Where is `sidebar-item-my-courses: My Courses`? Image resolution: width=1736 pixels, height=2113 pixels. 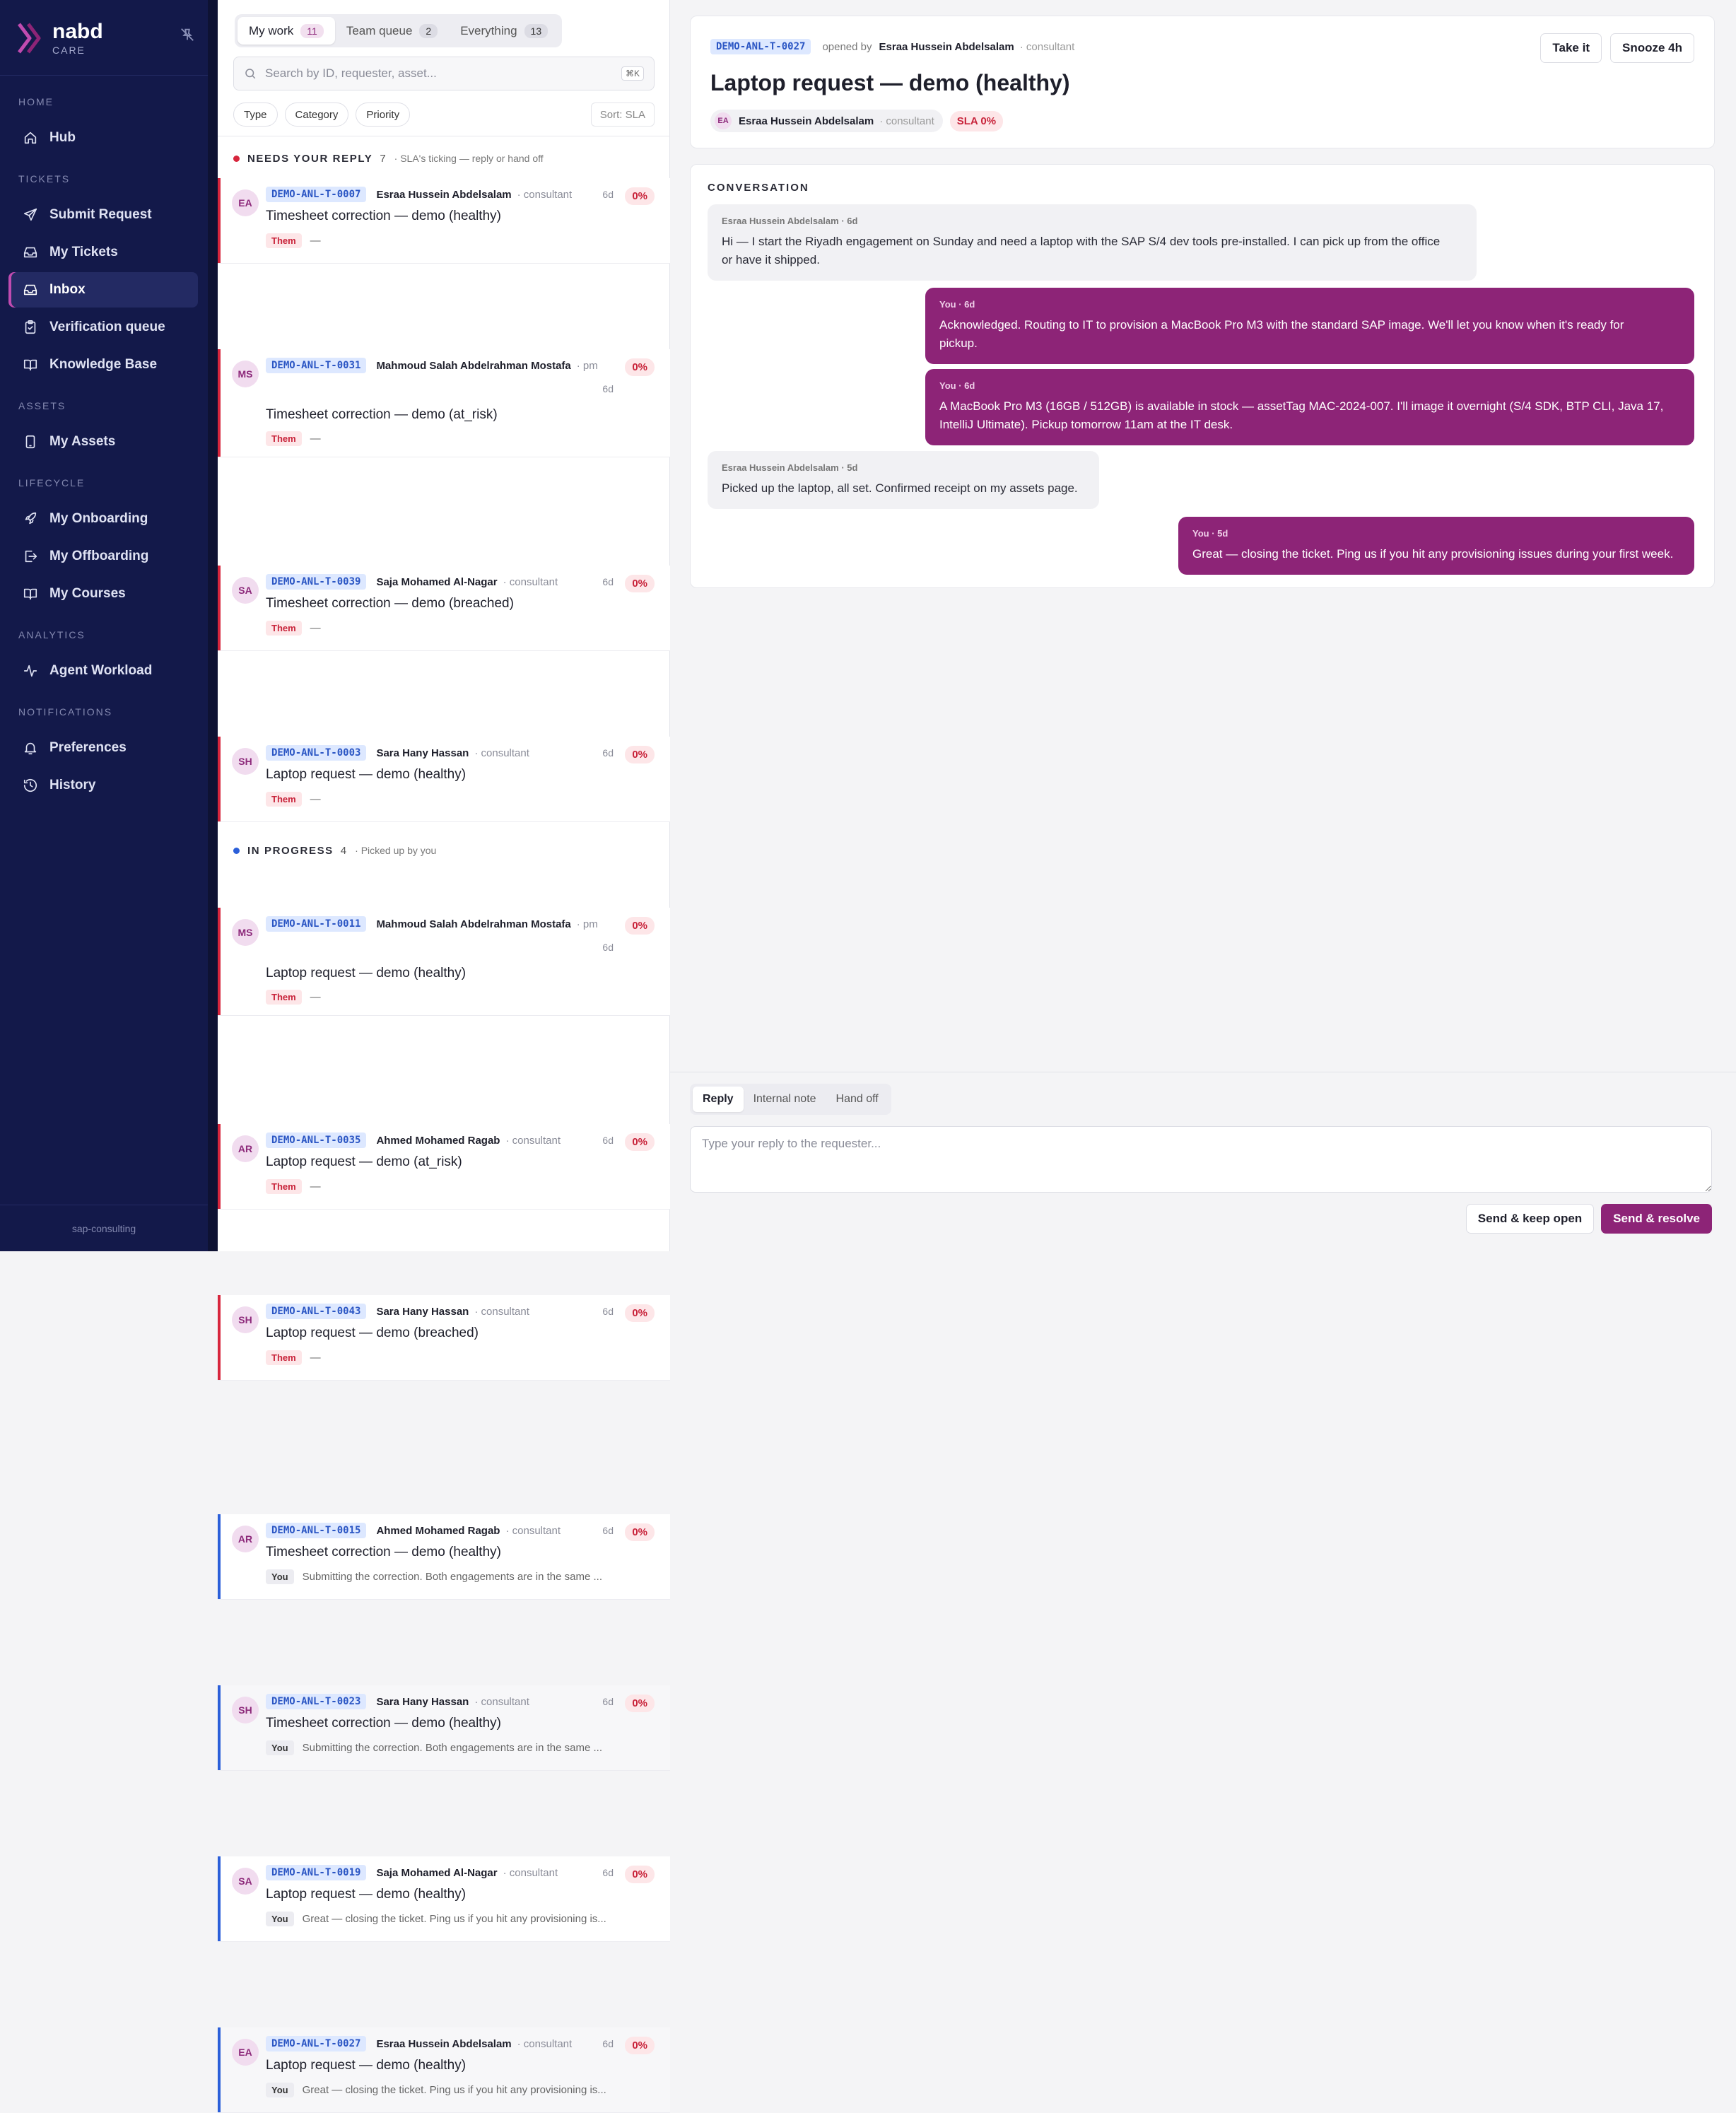
sidebar-item-my-courses: My Courses is located at coordinates (103, 593).